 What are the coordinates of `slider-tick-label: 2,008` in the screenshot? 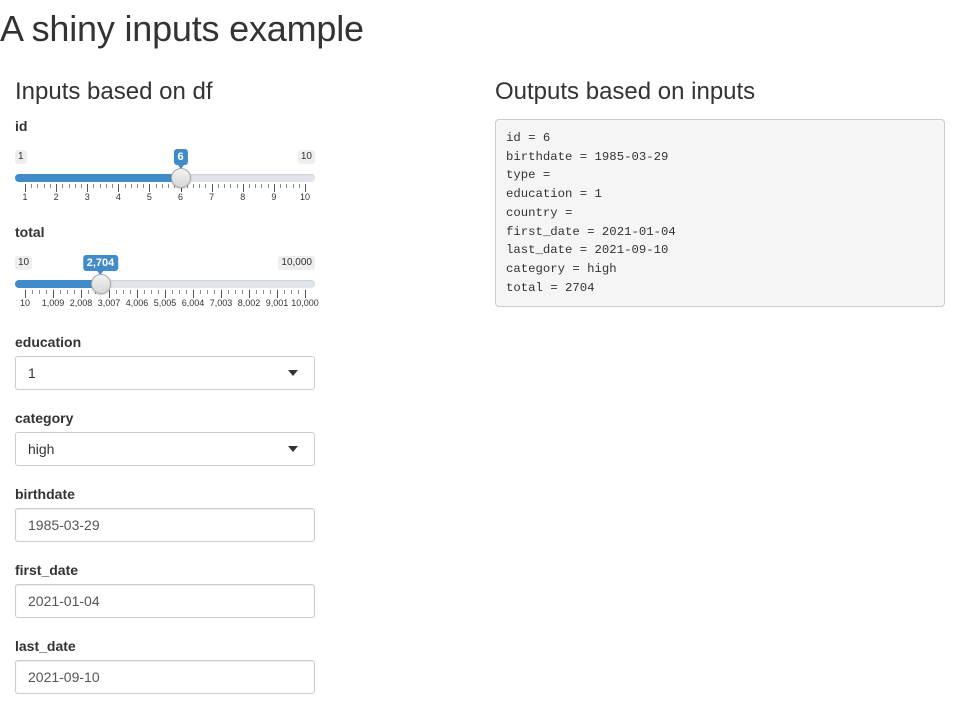 It's located at (81, 303).